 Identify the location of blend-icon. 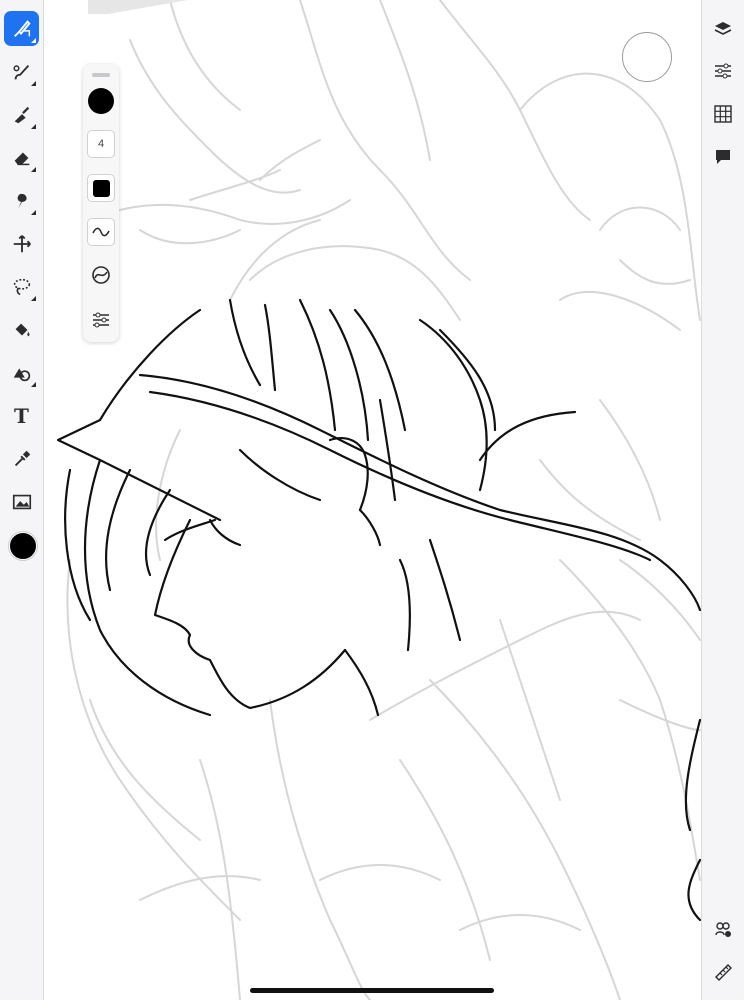
(22, 200).